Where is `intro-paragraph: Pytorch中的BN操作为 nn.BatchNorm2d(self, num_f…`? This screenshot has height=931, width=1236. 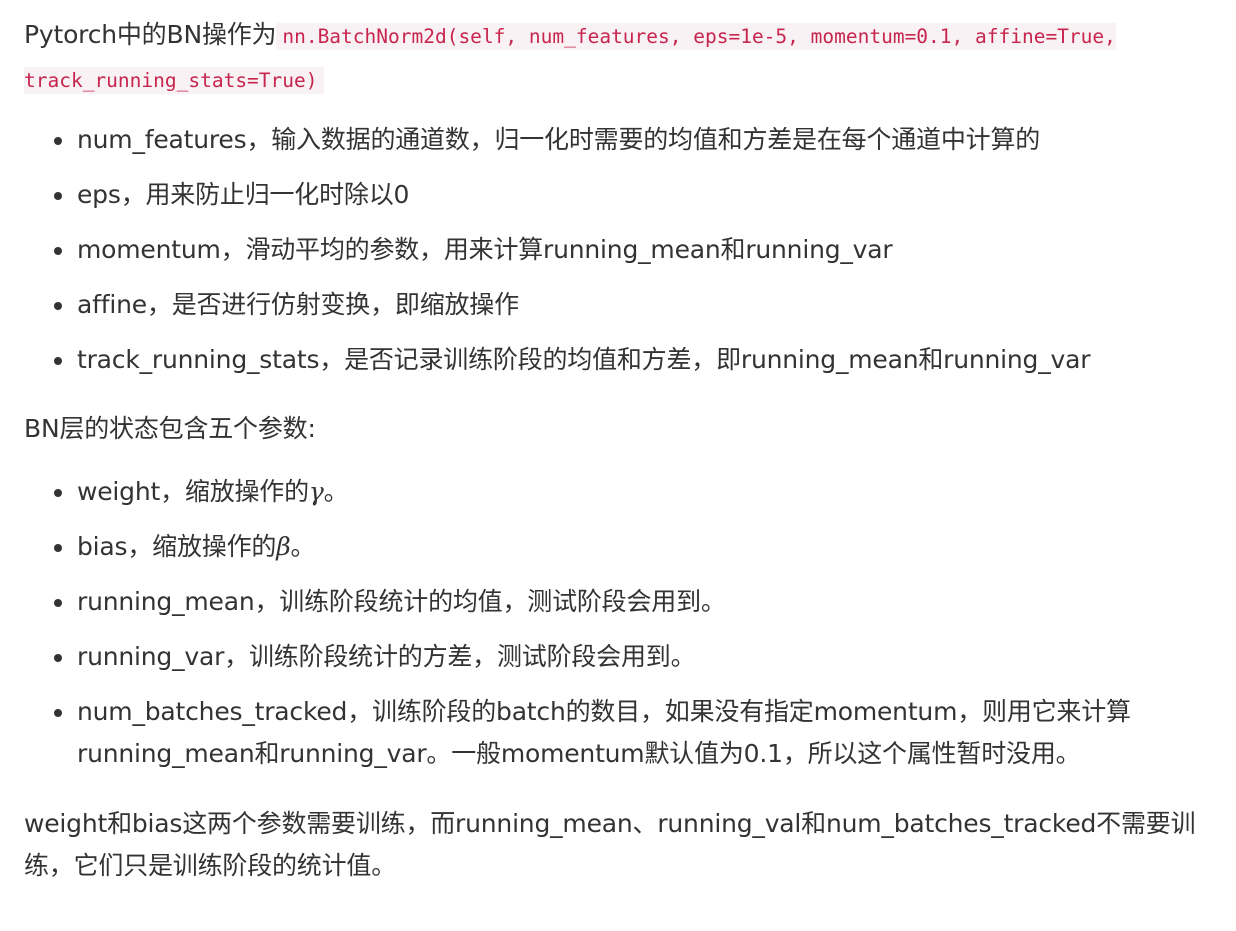
intro-paragraph: Pytorch中的BN操作为 nn.BatchNorm2d(self, num_f… is located at coordinates (614, 58).